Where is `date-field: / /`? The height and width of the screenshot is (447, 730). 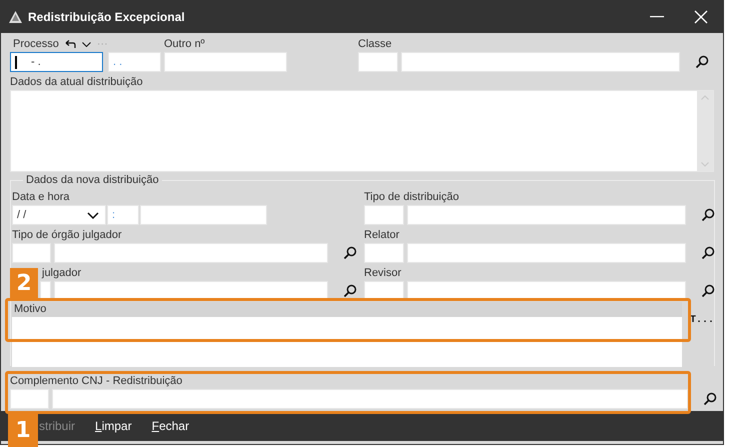 date-field: / / is located at coordinates (59, 215).